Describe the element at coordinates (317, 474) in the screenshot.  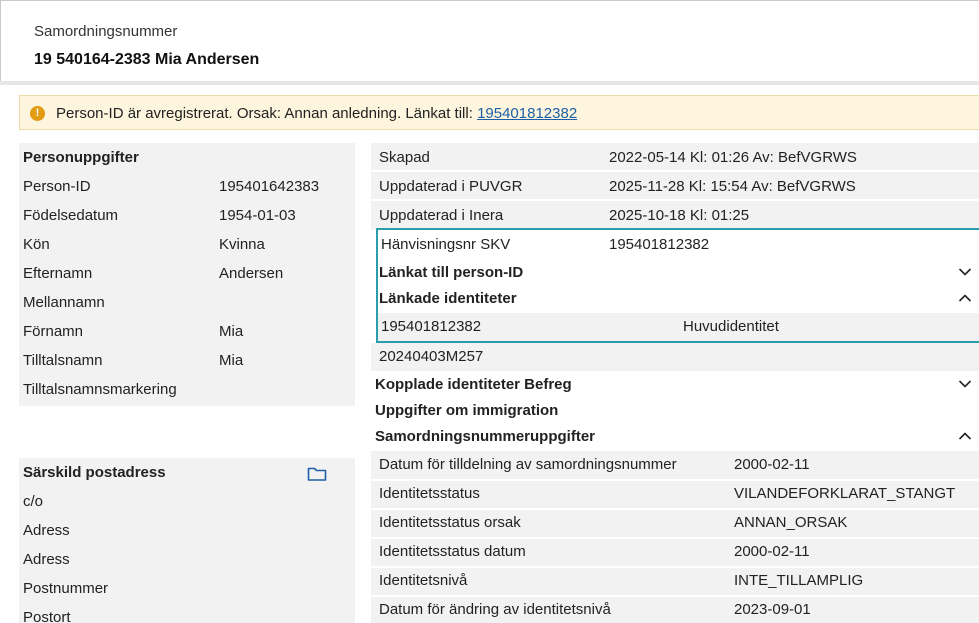
I see `folder-icon` at that location.